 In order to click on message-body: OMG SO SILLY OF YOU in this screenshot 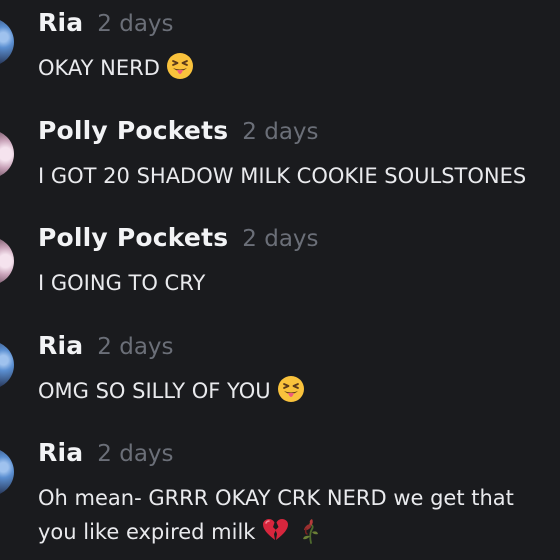, I will do `click(154, 391)`.